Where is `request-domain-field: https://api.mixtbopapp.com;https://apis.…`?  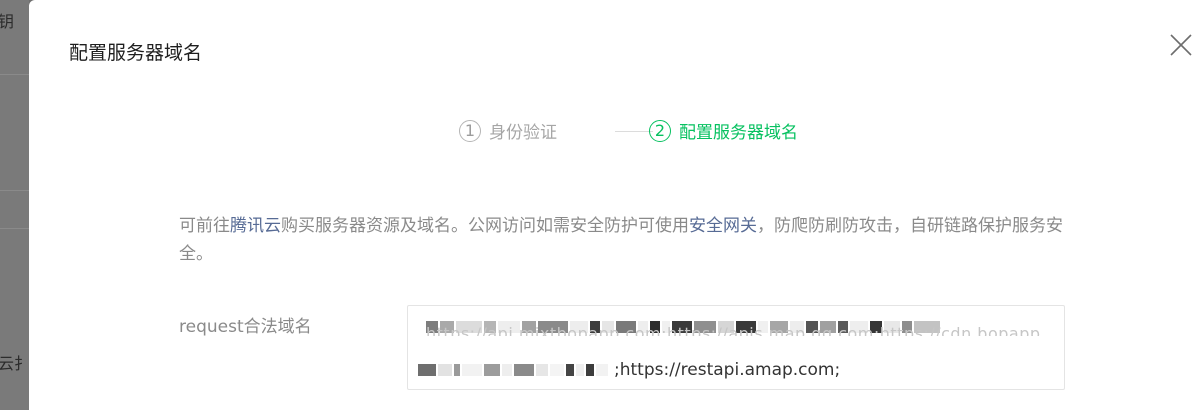 request-domain-field: https://api.mixtbopapp.com;https://apis.… is located at coordinates (736, 347).